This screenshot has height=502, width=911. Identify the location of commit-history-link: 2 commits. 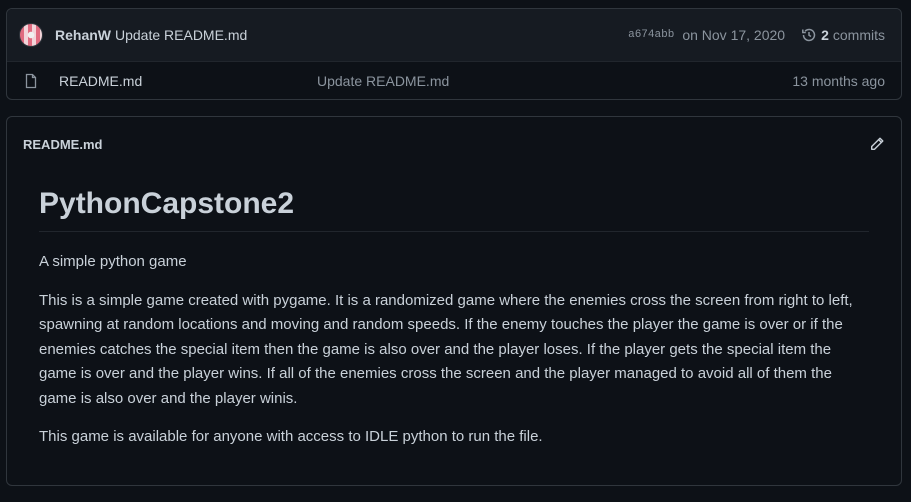
(843, 35).